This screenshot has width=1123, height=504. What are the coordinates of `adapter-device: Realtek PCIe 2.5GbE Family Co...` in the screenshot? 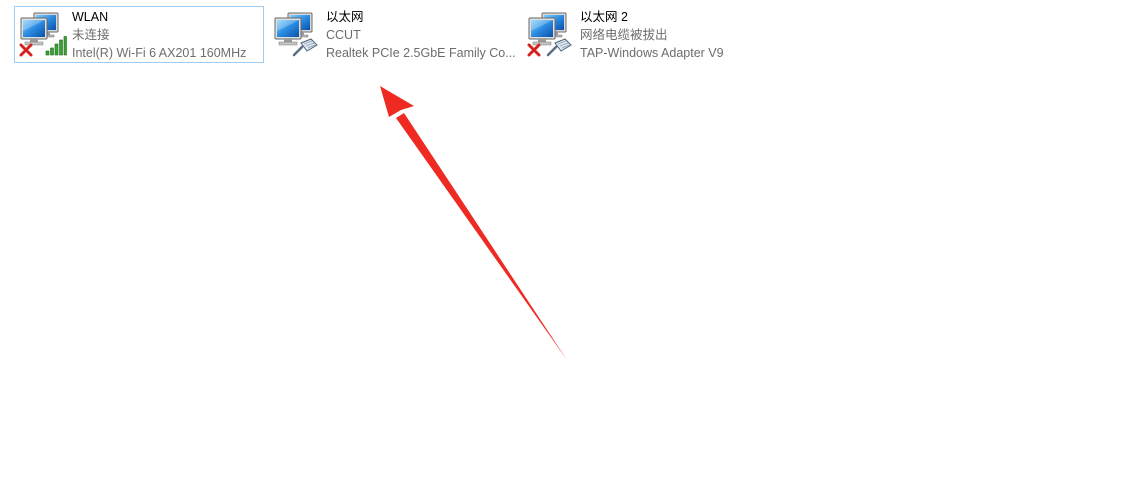 It's located at (421, 53).